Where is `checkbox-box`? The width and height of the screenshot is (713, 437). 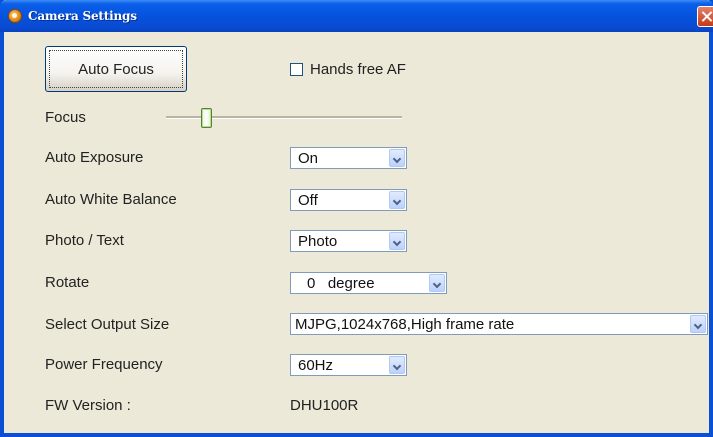 checkbox-box is located at coordinates (296, 69).